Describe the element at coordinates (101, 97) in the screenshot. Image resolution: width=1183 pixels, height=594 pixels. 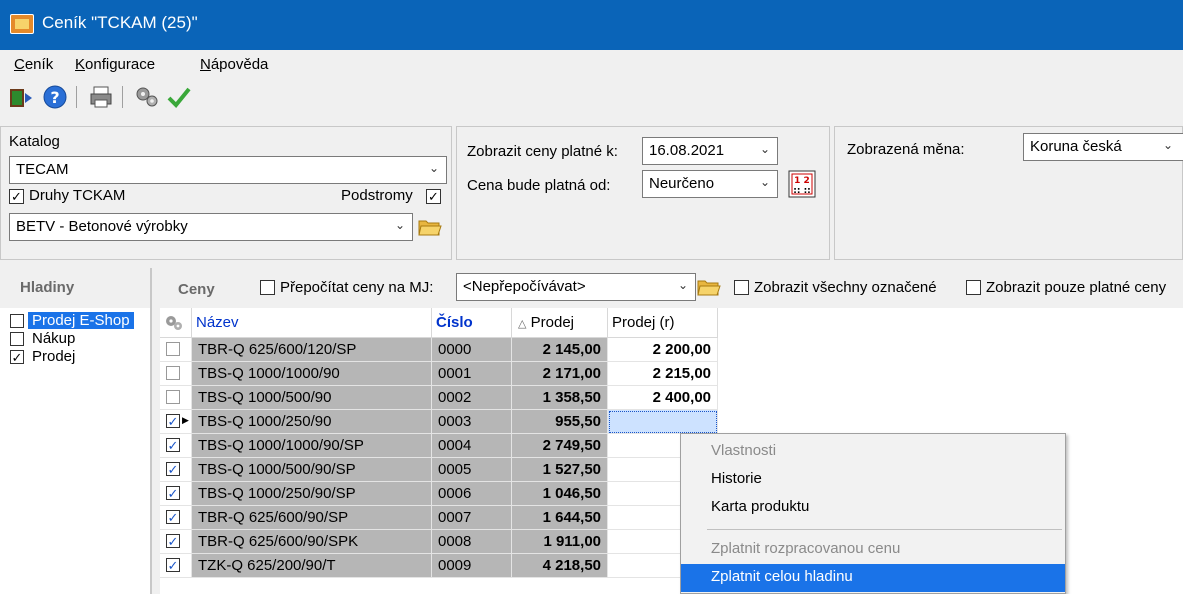
I see `print-icon` at that location.